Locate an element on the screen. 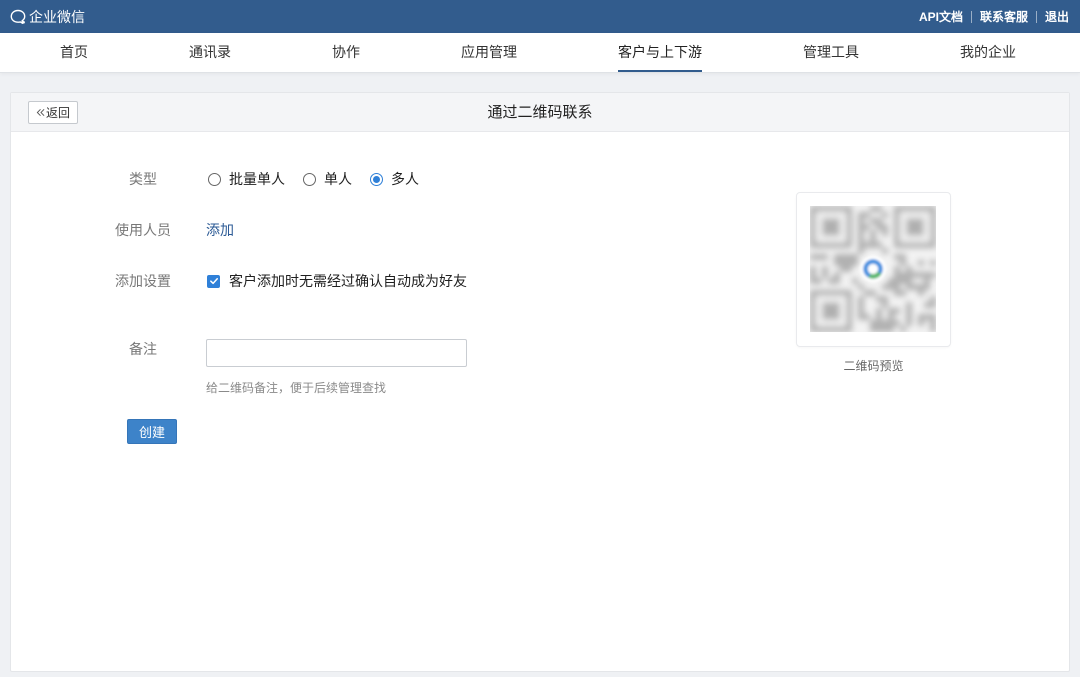 The width and height of the screenshot is (1080, 677). check-icon is located at coordinates (213, 281).